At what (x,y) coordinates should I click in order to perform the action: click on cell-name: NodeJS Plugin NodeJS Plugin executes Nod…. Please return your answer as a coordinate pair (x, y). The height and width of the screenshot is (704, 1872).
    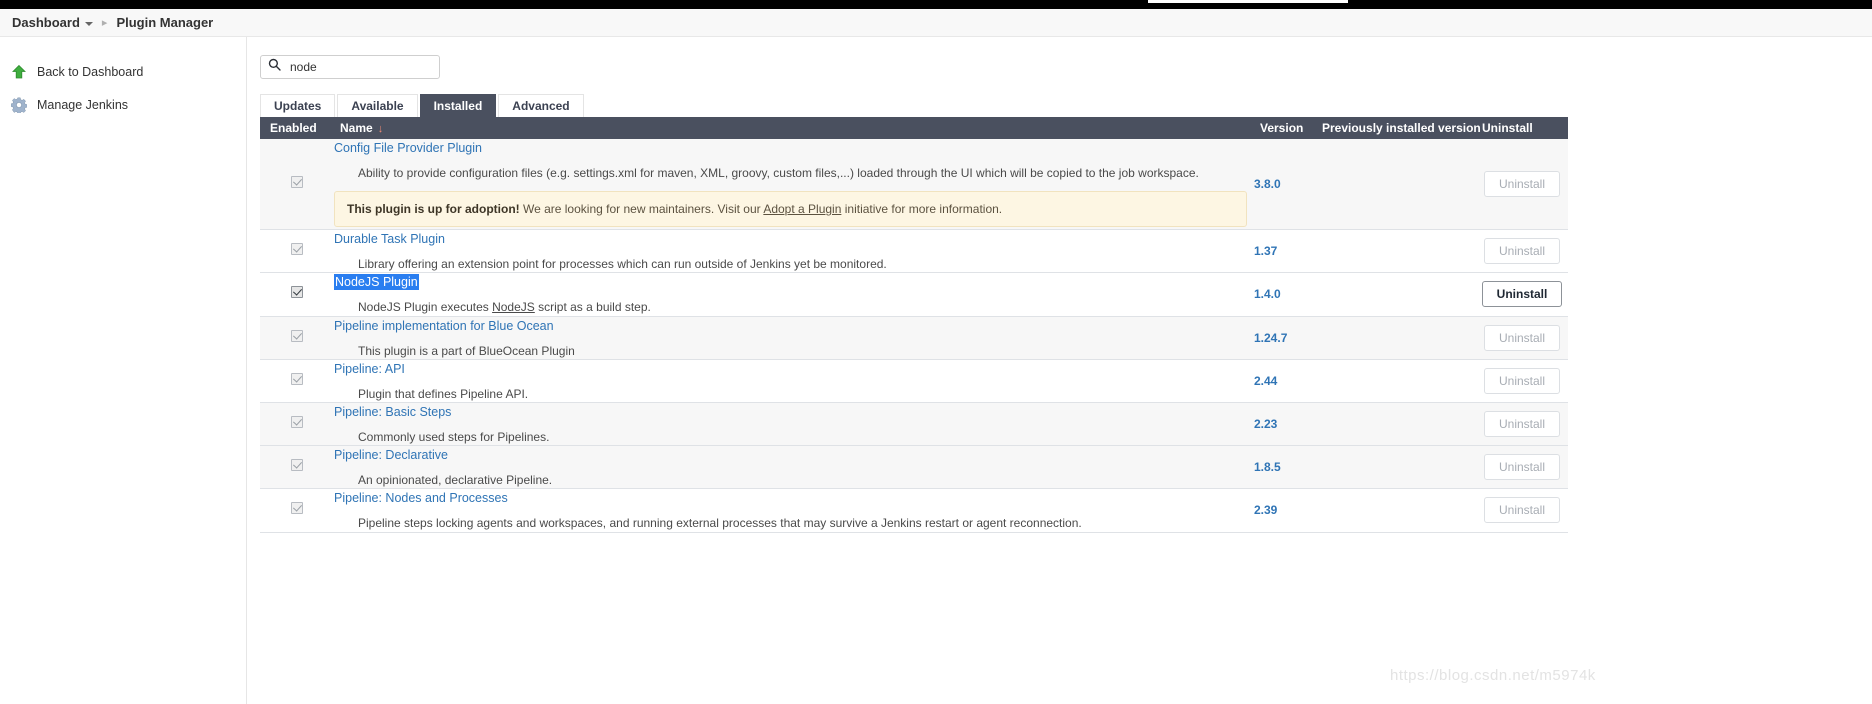
    Looking at the image, I should click on (794, 294).